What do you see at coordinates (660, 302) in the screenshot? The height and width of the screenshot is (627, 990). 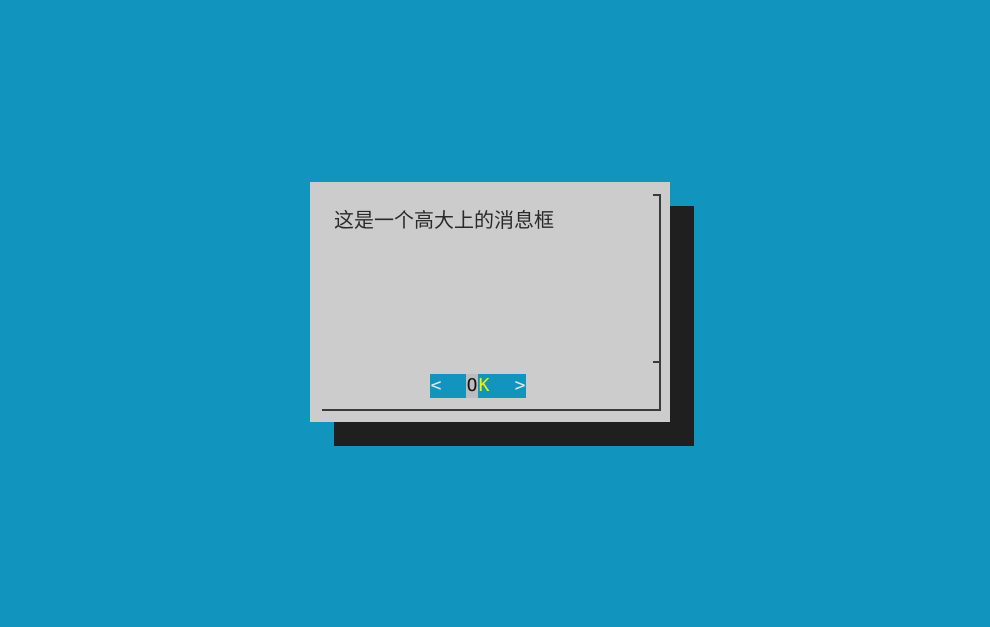 I see `dialog-border-right` at bounding box center [660, 302].